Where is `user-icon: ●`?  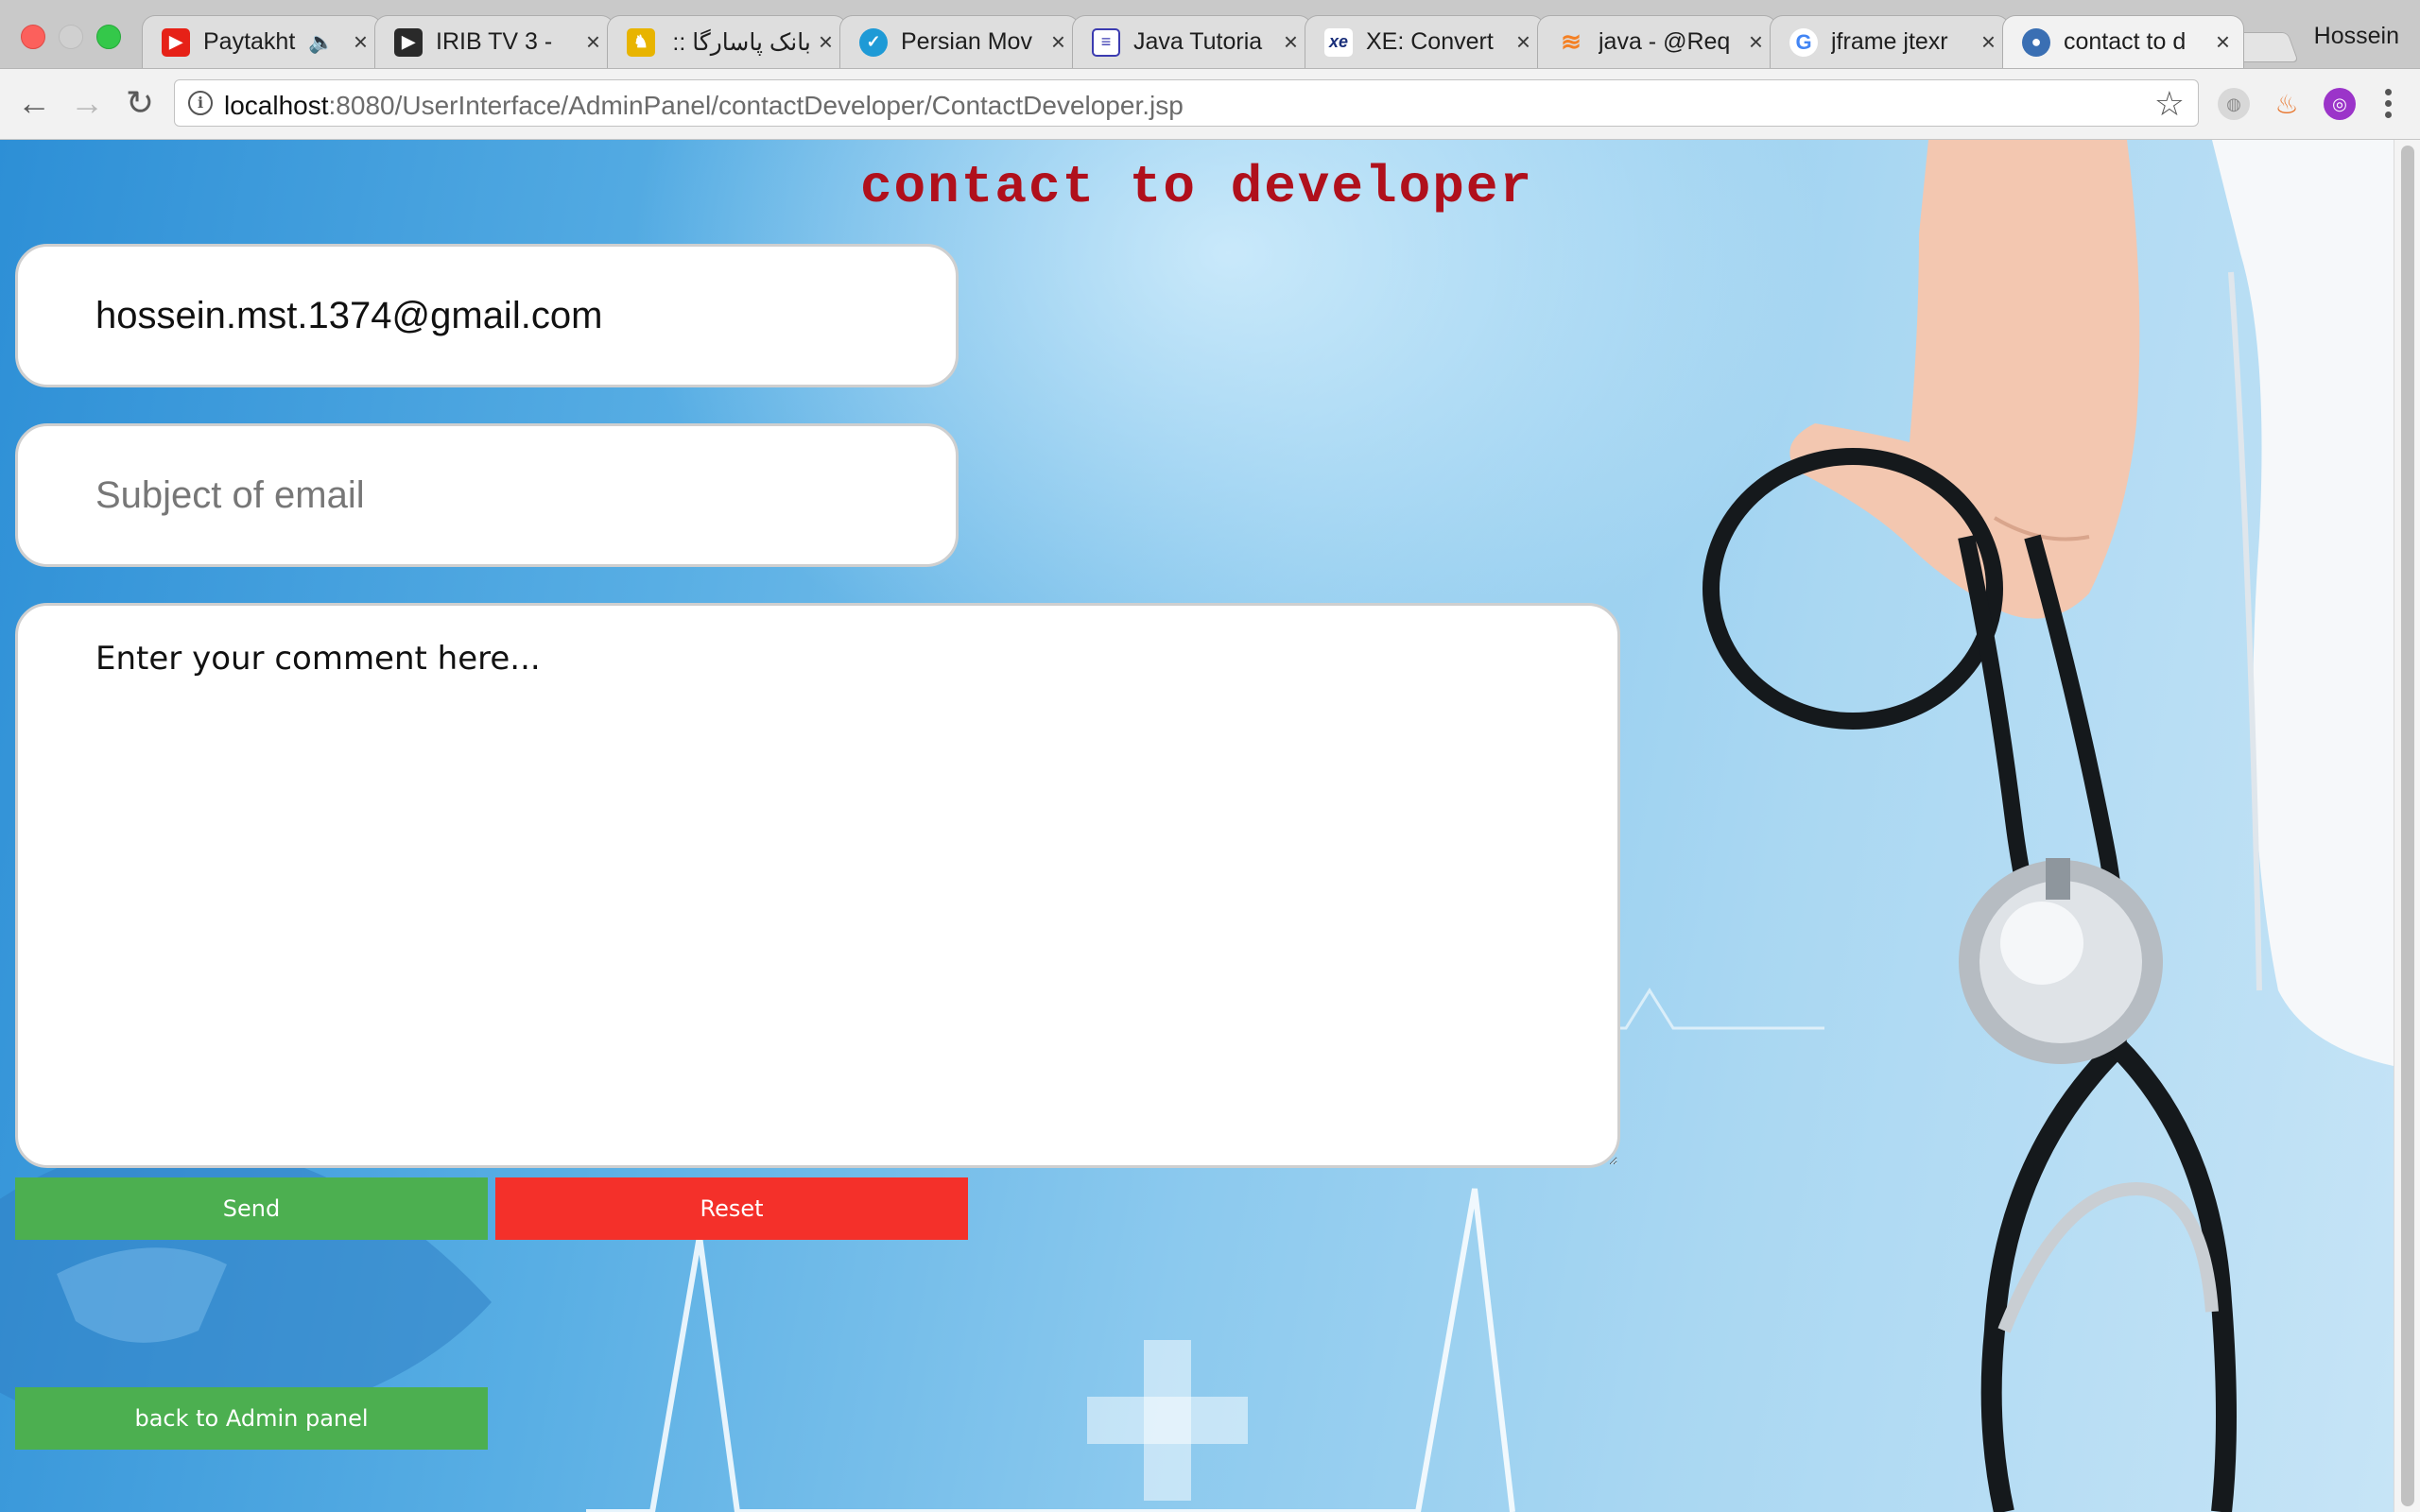
user-icon: ● is located at coordinates (2036, 42).